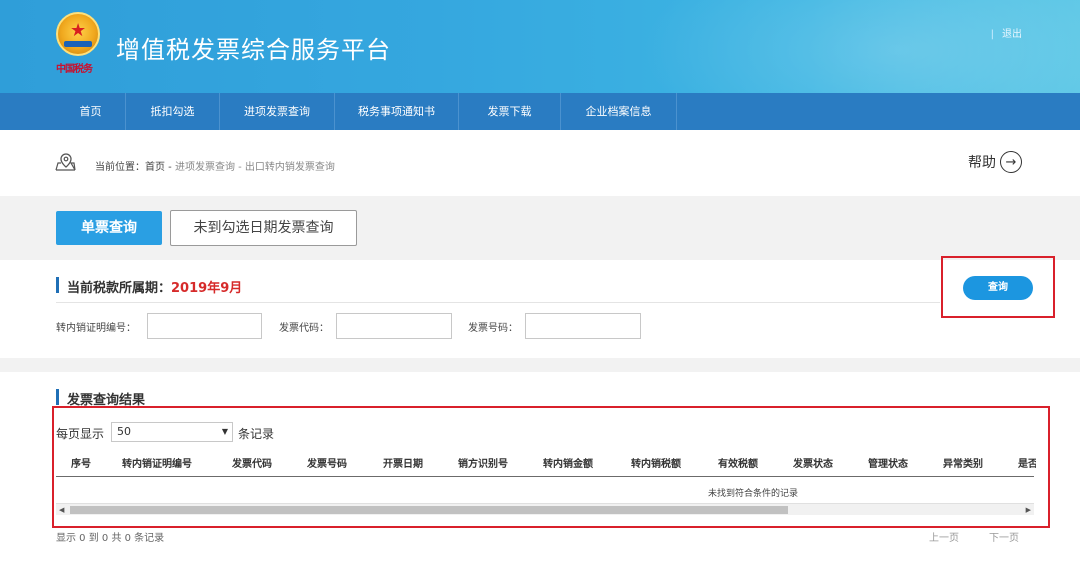 Image resolution: width=1080 pixels, height=566 pixels. I want to click on tax-period-value: 2019年9月, so click(207, 288).